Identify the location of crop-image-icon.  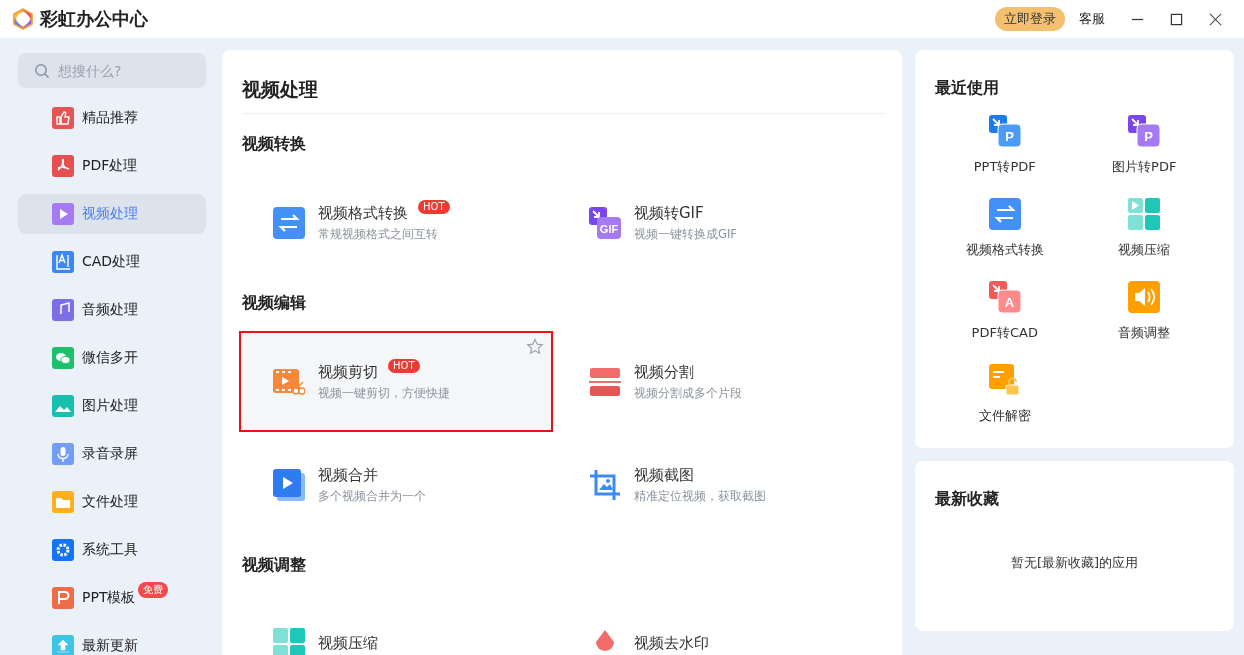
(605, 484).